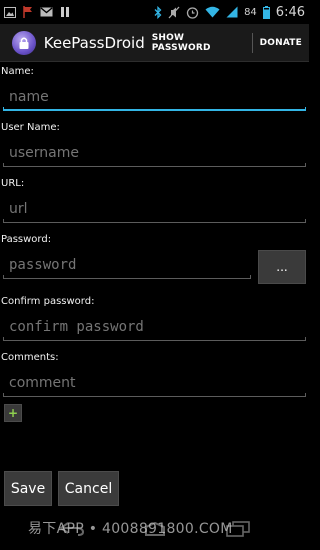  I want to click on name-input, so click(154, 97).